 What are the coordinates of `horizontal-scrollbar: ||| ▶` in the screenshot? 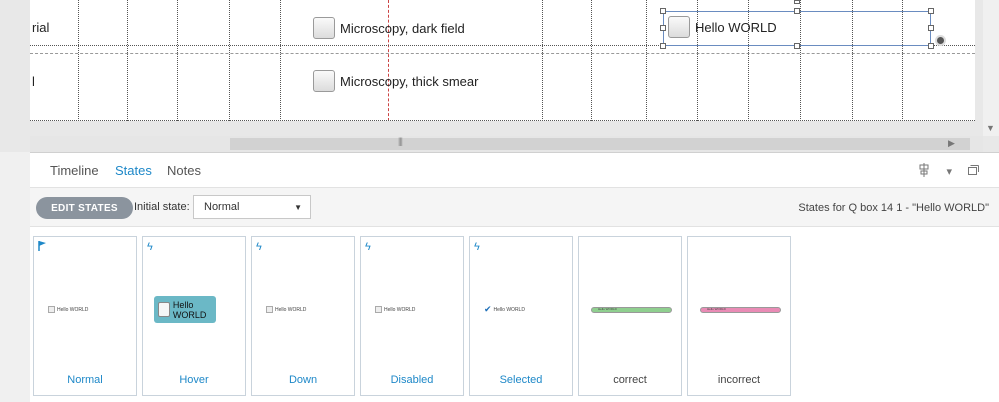 It's located at (506, 144).